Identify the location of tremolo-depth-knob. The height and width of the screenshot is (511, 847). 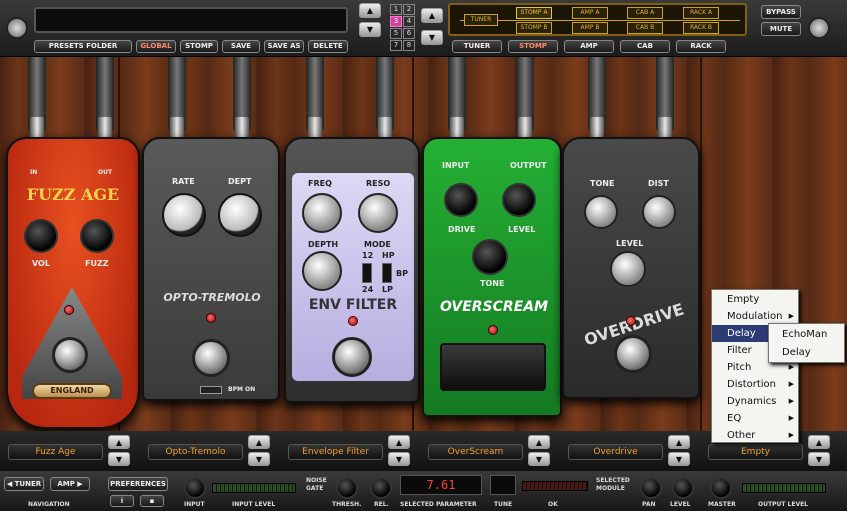
(240, 215).